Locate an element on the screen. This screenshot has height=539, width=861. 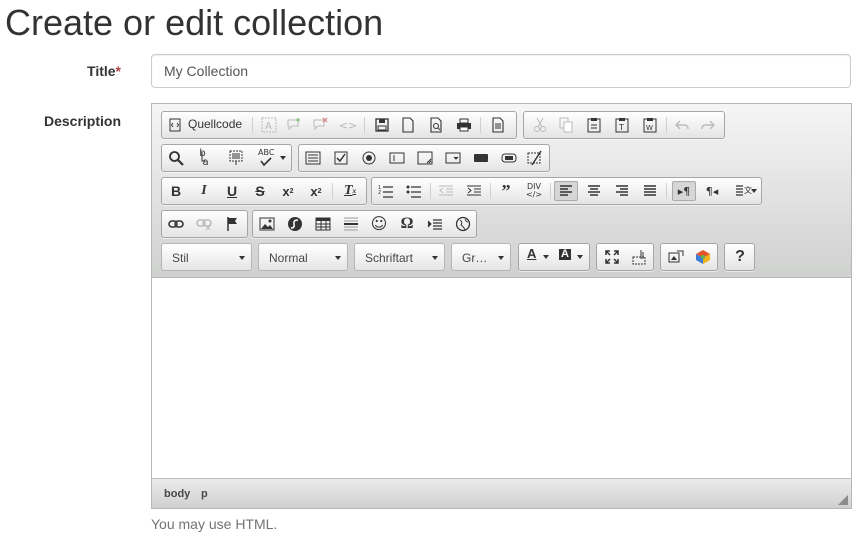
superscript-icon: x2 is located at coordinates (316, 191).